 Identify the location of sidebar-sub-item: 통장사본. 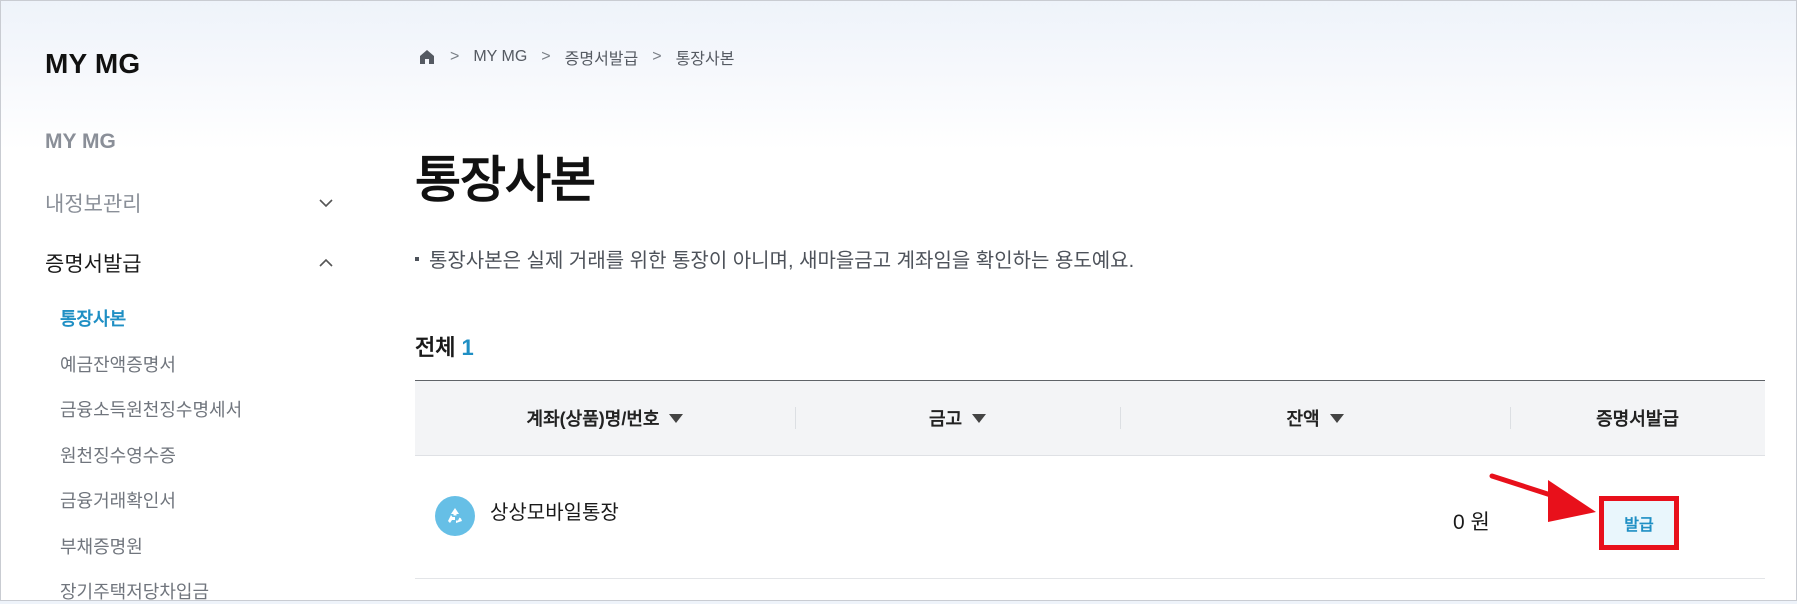
(93, 318).